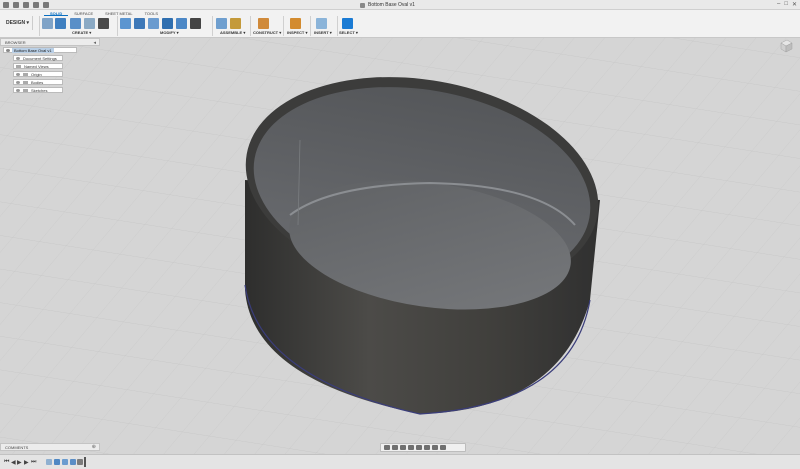 The image size is (800, 469). What do you see at coordinates (33, 462) in the screenshot?
I see `go-to-end-button: ⏭` at bounding box center [33, 462].